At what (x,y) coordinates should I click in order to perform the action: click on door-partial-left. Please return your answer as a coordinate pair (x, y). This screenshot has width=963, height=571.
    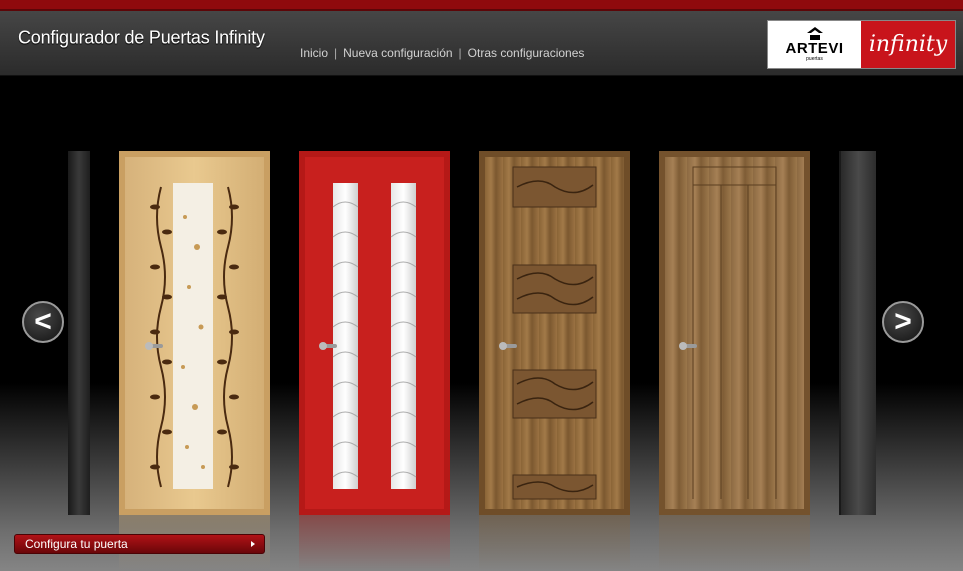
    Looking at the image, I should click on (79, 333).